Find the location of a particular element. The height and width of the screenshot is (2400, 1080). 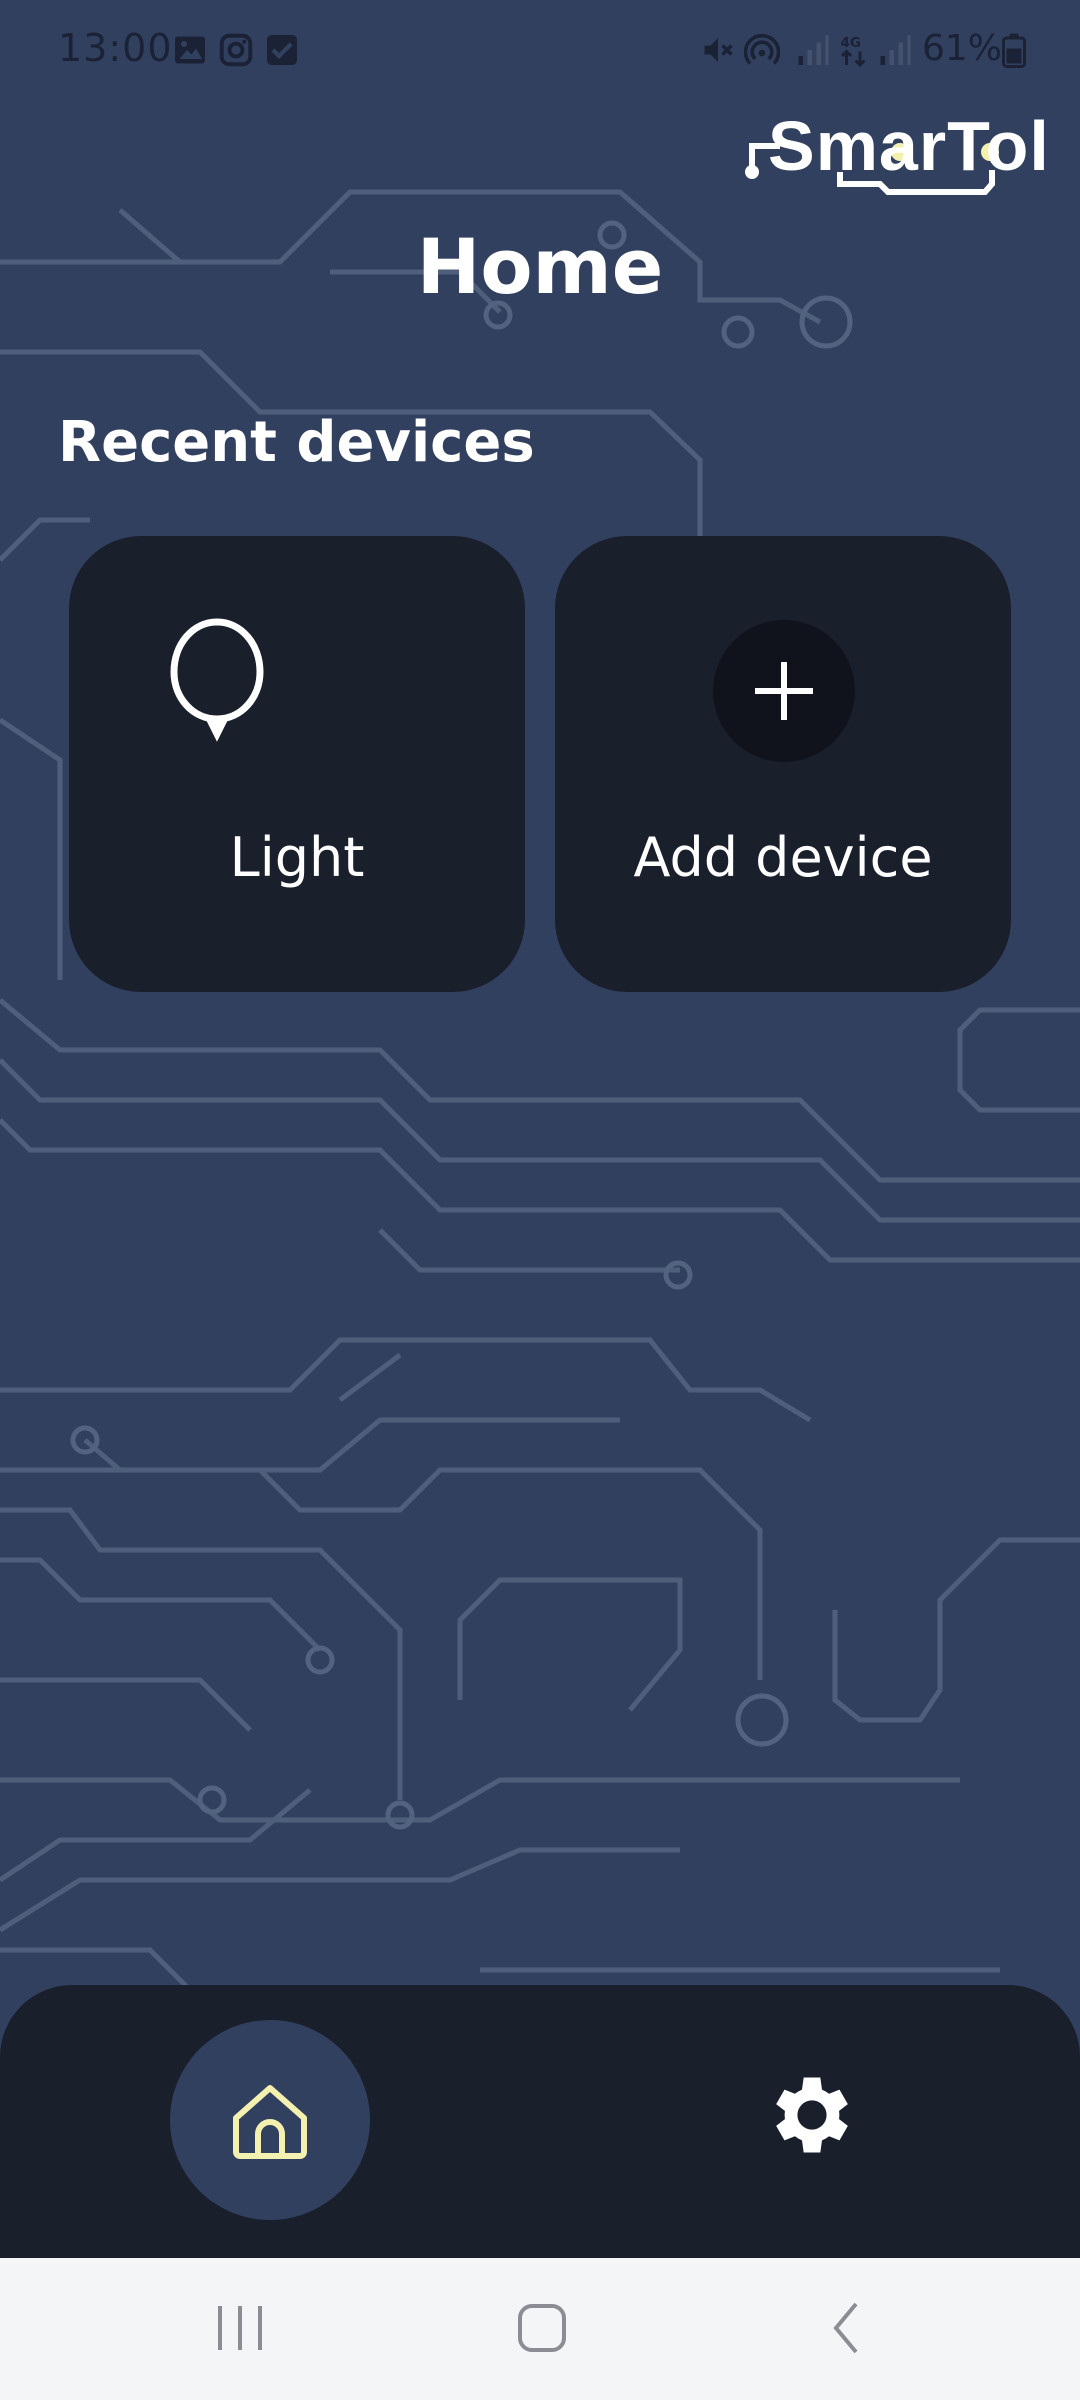

gear-icon is located at coordinates (812, 2115).